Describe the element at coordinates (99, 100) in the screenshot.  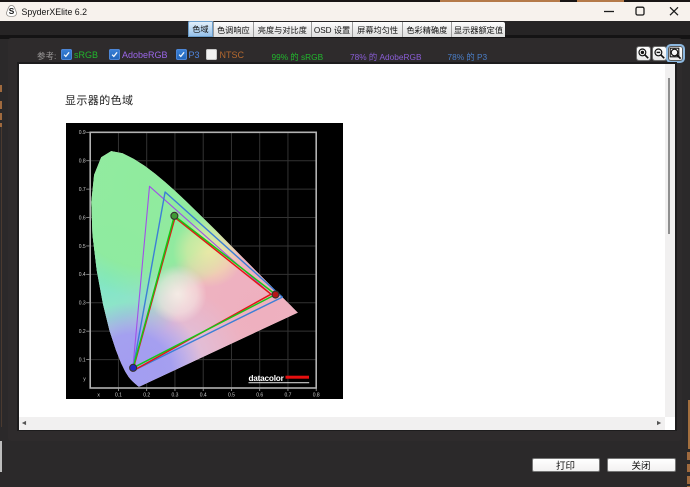
I see `page-title: 显示器的色域` at that location.